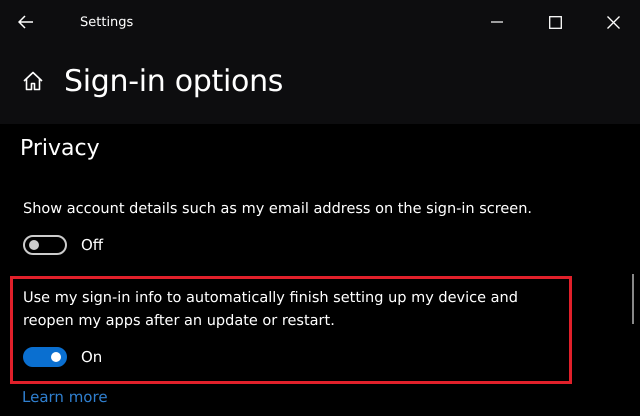 This screenshot has width=640, height=416. Describe the element at coordinates (107, 22) in the screenshot. I see `window-title: Settings` at that location.